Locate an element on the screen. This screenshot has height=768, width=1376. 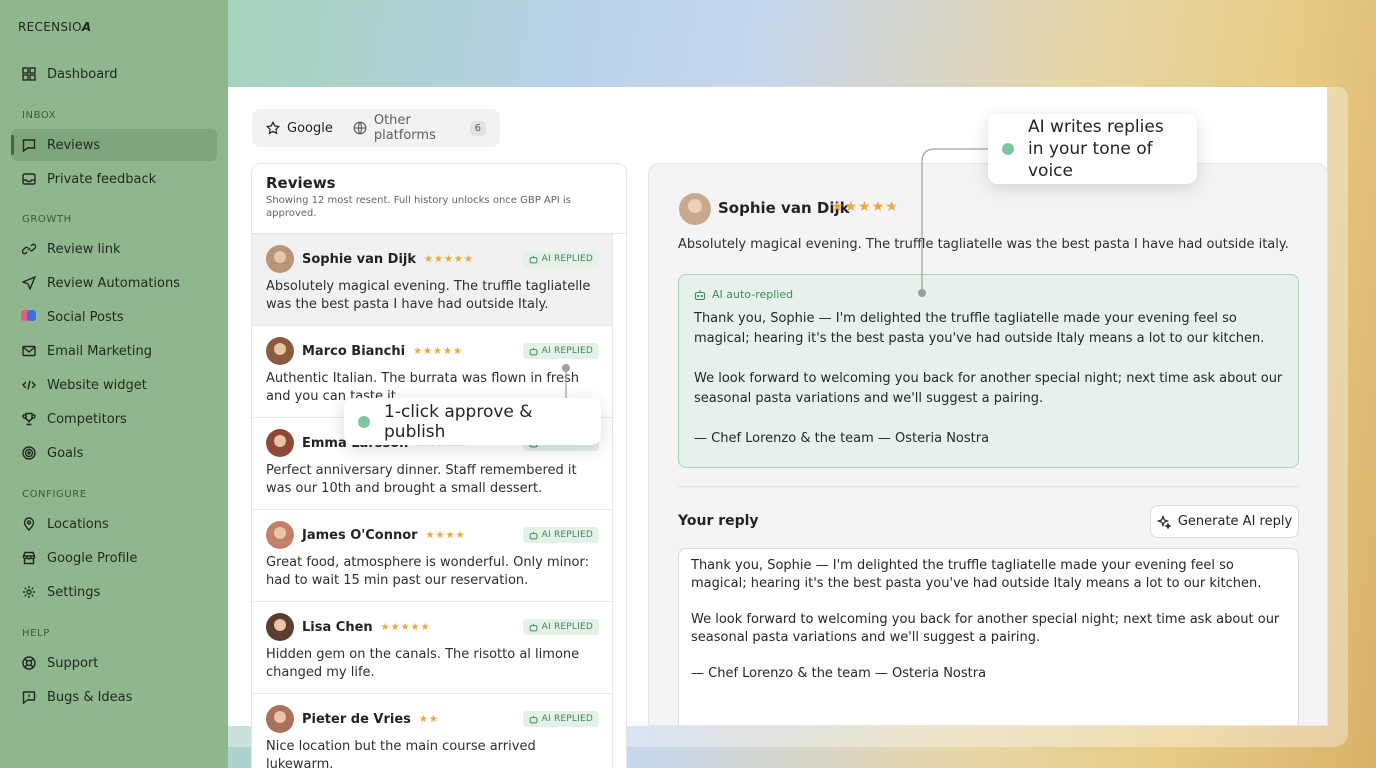
sidebar-item-label: Social Posts is located at coordinates (85, 317).